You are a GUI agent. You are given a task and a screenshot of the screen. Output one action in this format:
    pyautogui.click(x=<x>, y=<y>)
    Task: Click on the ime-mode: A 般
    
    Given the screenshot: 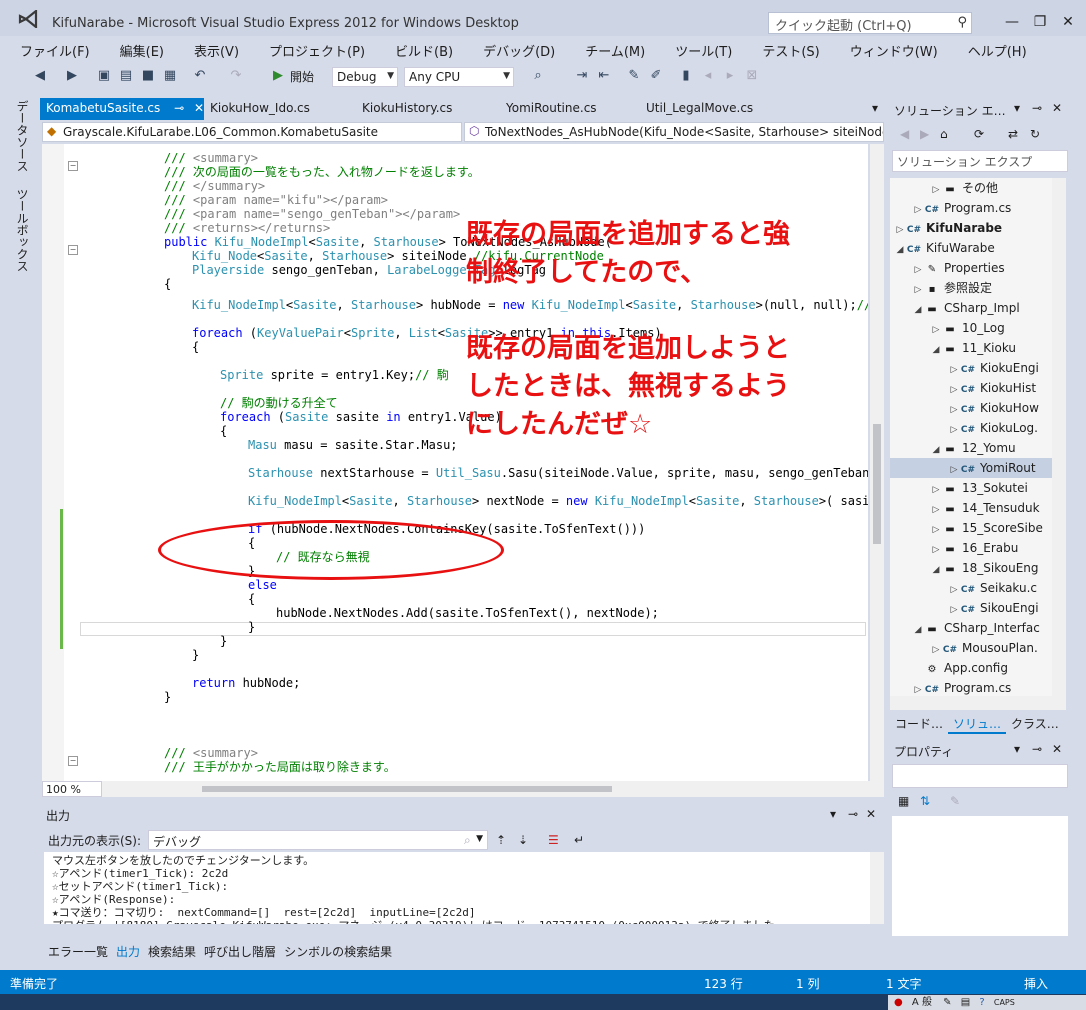 What is the action you would take?
    pyautogui.click(x=922, y=1002)
    